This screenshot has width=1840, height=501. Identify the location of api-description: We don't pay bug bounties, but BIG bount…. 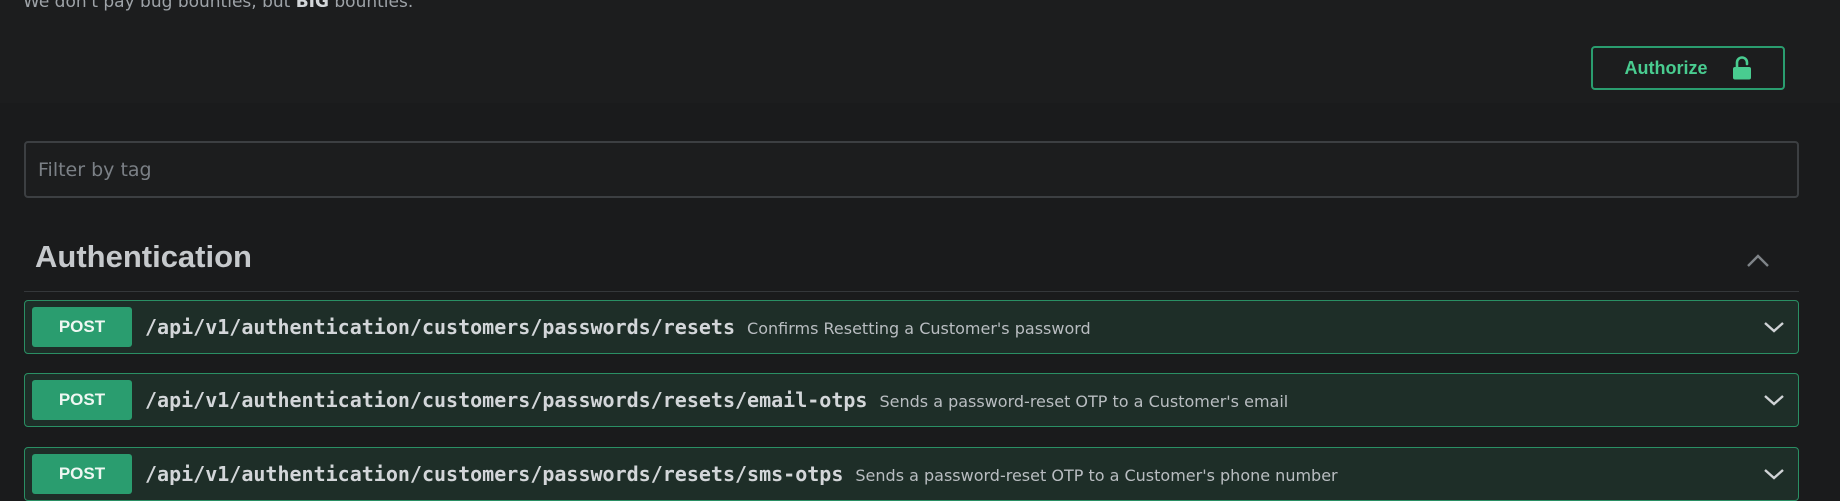
(218, 6).